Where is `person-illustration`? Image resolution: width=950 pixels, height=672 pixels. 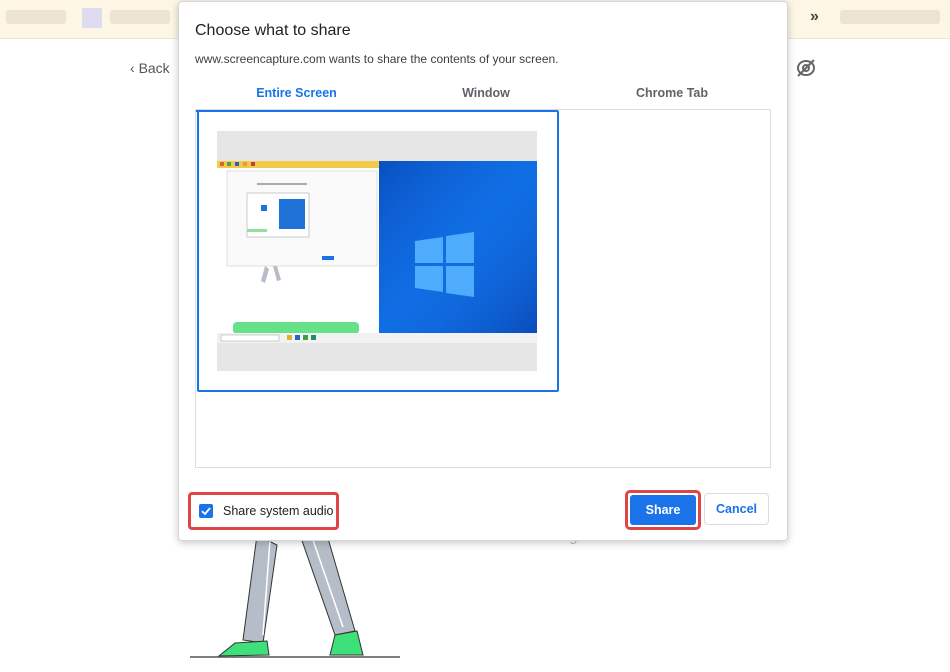 person-illustration is located at coordinates (295, 596).